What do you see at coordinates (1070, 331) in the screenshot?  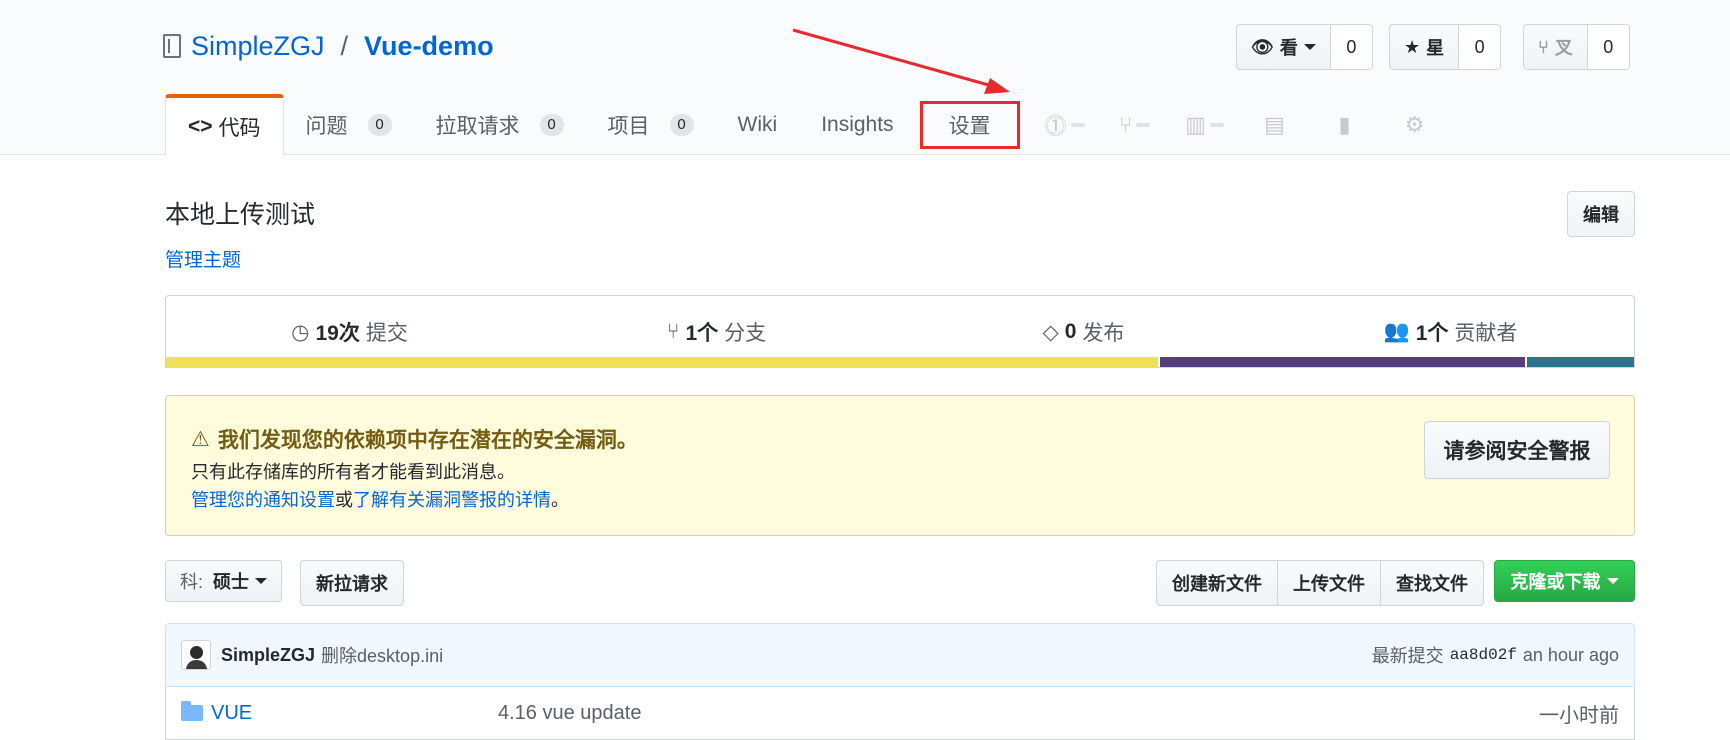 I see `releases-count: 0` at bounding box center [1070, 331].